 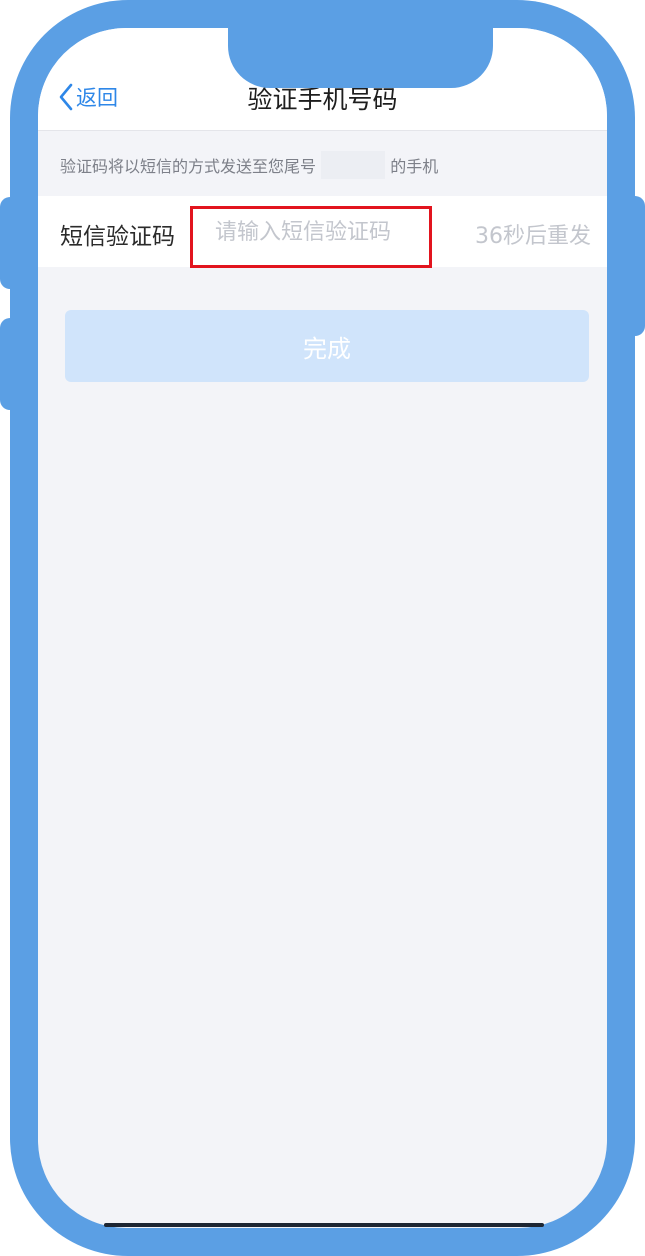 What do you see at coordinates (117, 237) in the screenshot?
I see `sms-code-label: 短信验证码` at bounding box center [117, 237].